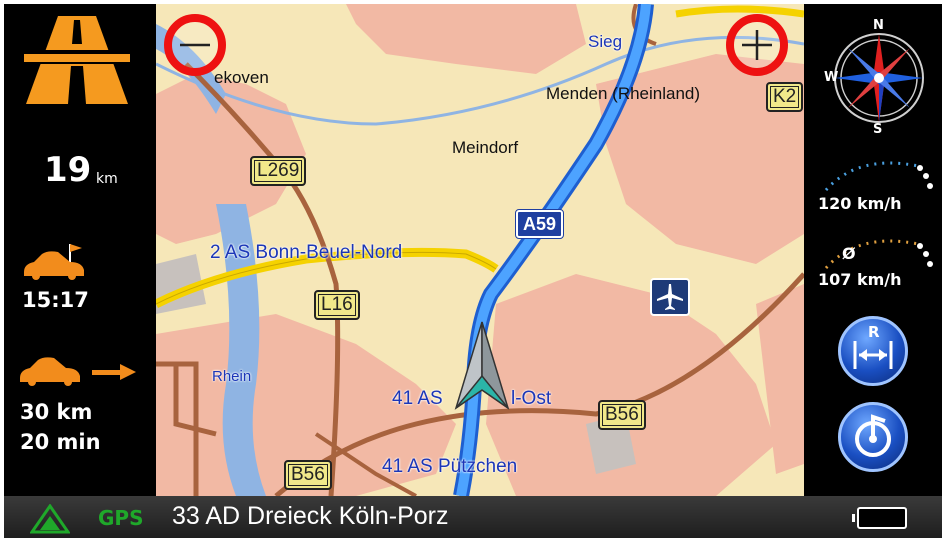  What do you see at coordinates (417, 398) in the screenshot?
I see `map-label-exit-41-prefix: 41 AS` at bounding box center [417, 398].